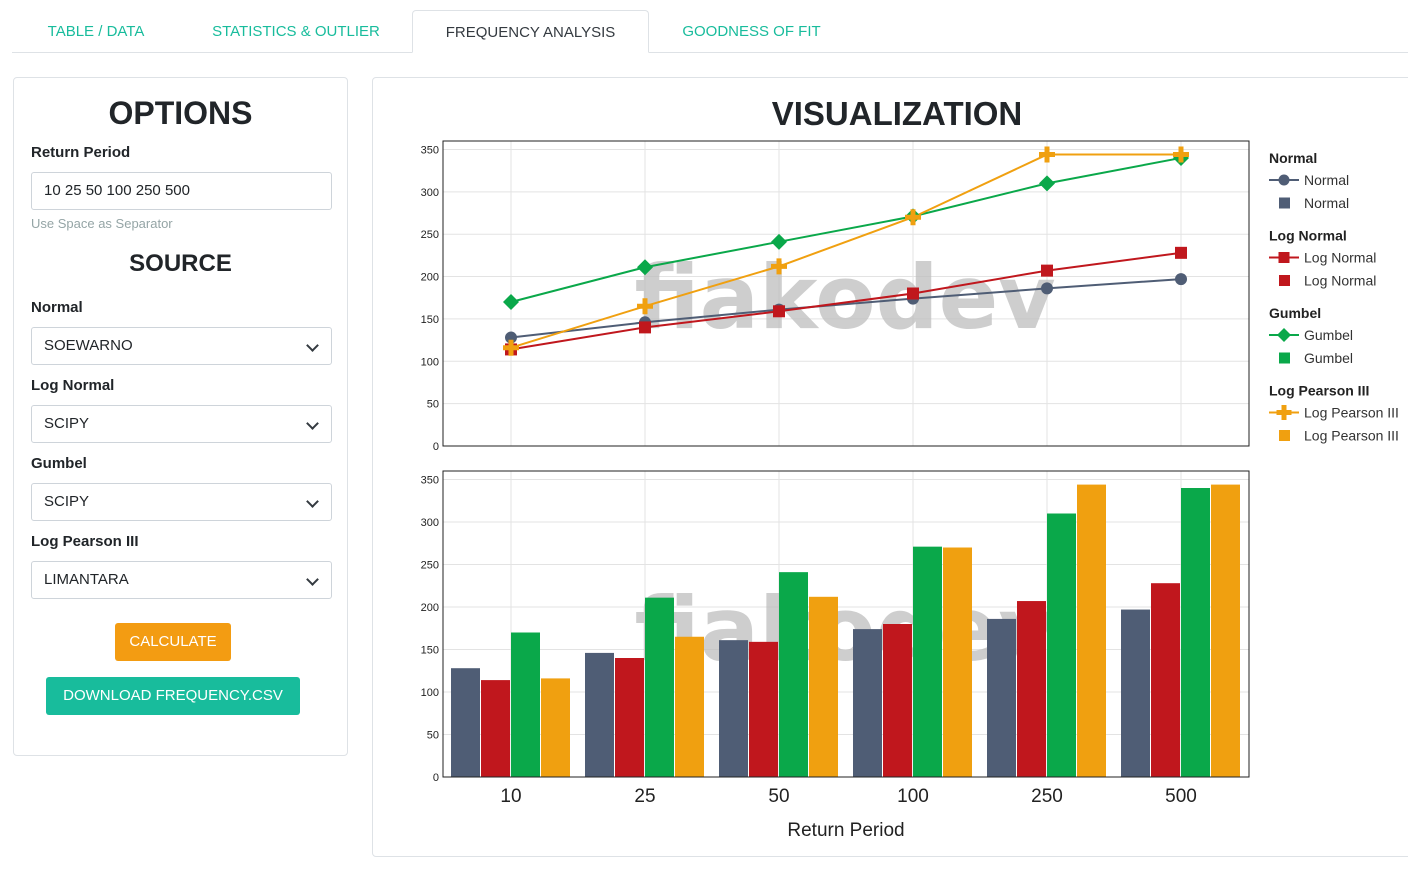  What do you see at coordinates (1295, 313) in the screenshot?
I see `legend-group-title: Gumbel` at bounding box center [1295, 313].